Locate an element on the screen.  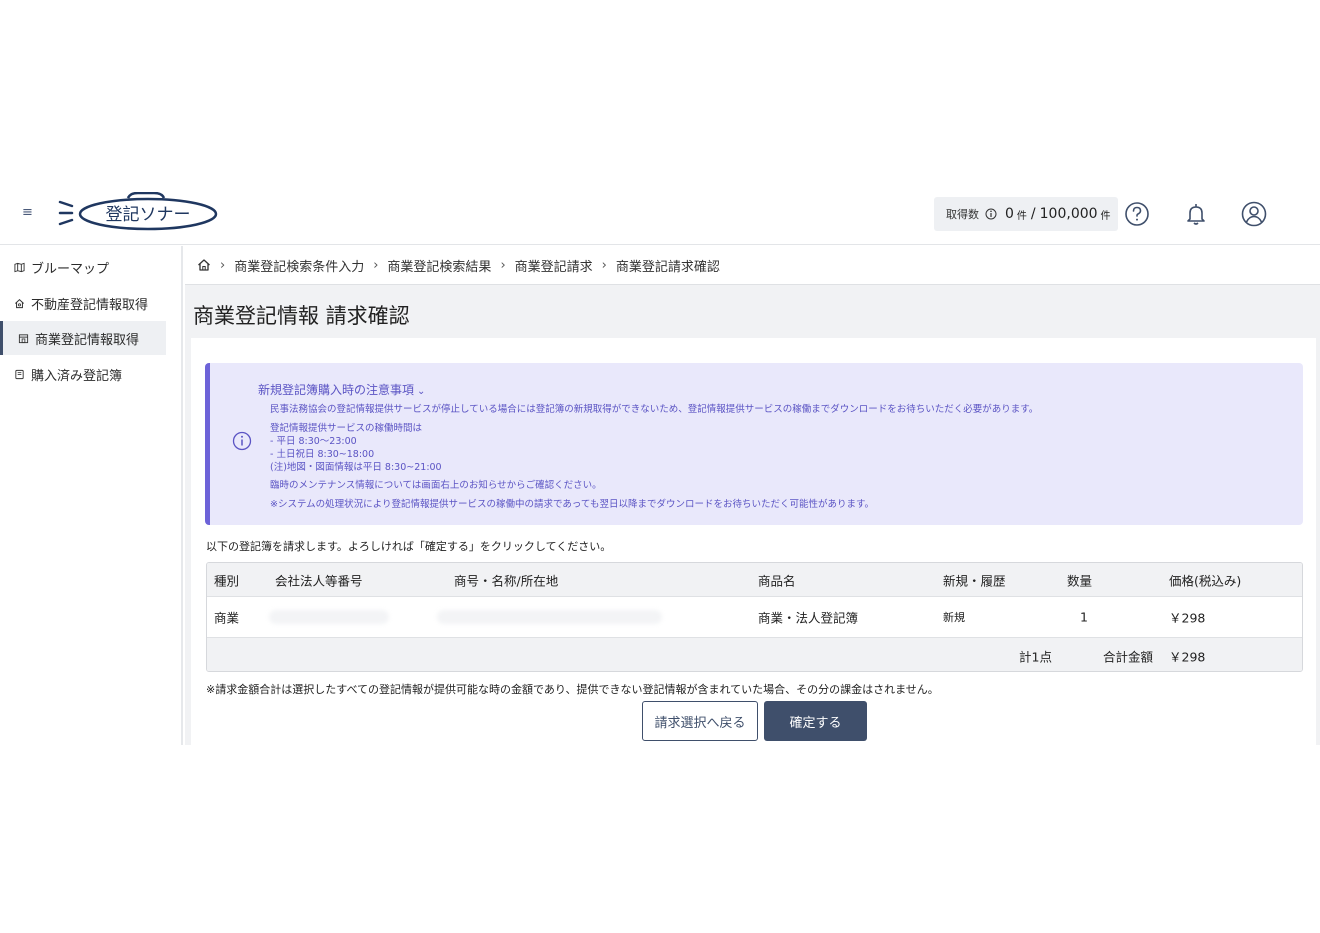
cell-type: 商業 is located at coordinates (227, 618).